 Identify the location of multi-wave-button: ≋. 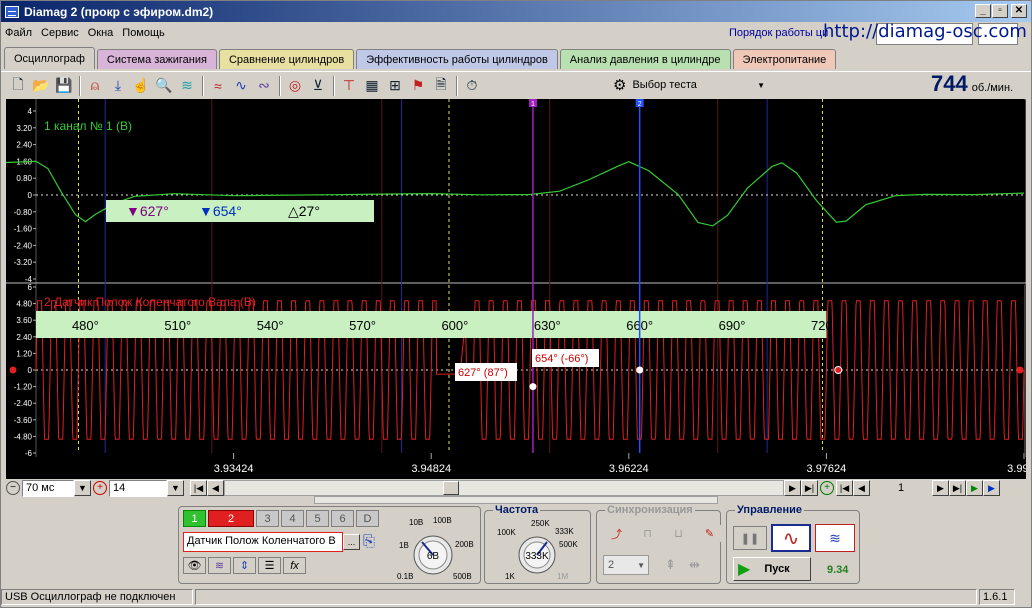
(835, 538).